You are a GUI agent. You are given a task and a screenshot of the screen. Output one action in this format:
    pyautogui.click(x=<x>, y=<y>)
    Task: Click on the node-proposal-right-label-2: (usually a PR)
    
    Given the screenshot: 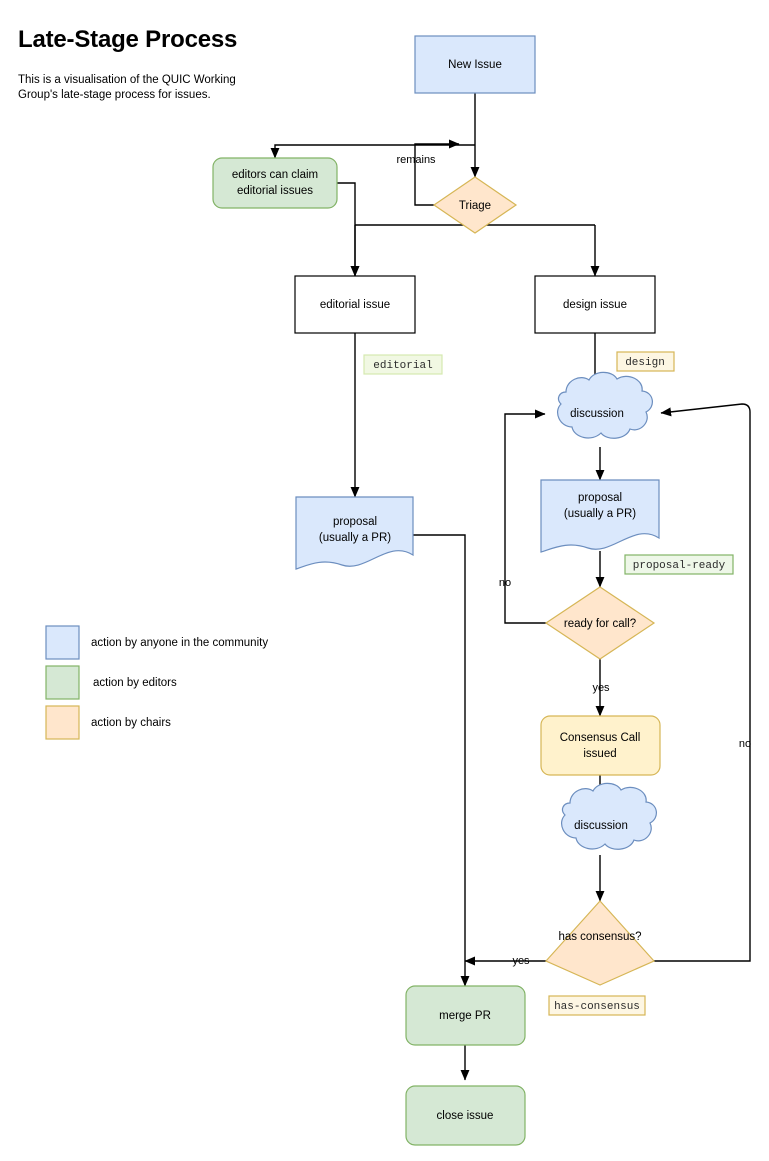 What is the action you would take?
    pyautogui.click(x=600, y=514)
    